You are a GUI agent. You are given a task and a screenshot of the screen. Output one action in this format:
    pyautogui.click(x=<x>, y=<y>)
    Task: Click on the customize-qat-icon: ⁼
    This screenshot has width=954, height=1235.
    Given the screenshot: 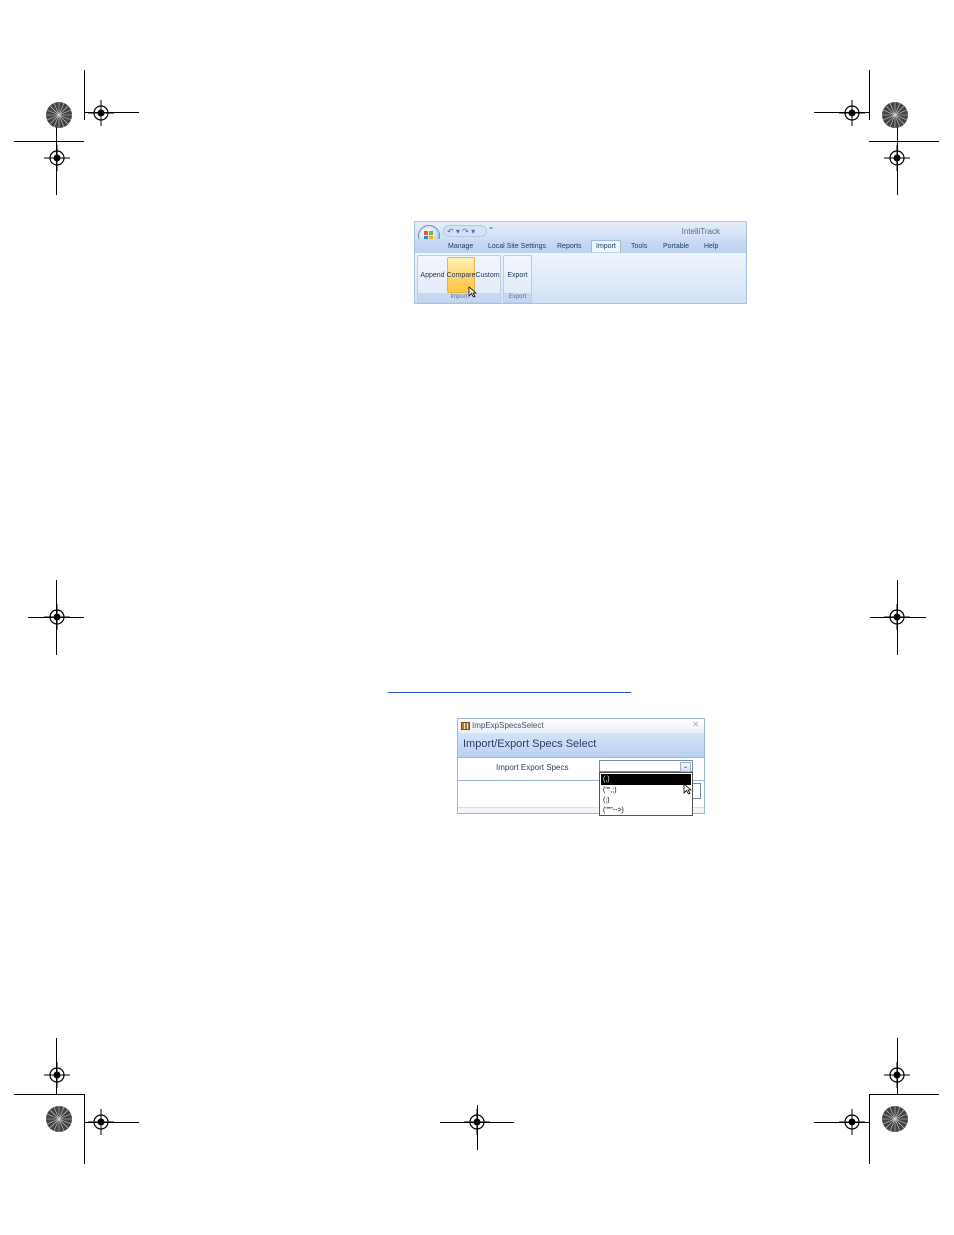 What is the action you would take?
    pyautogui.click(x=491, y=229)
    